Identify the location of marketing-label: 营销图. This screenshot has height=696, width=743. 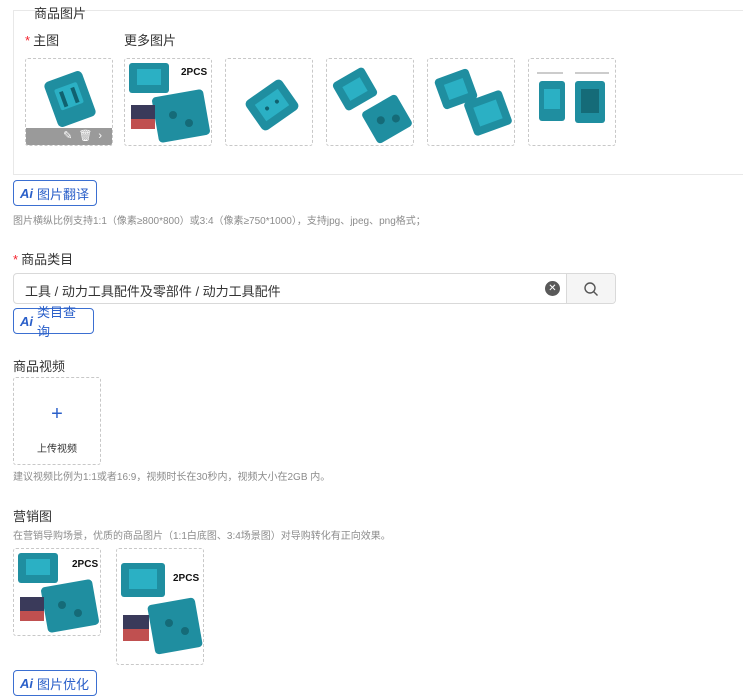
(33, 516).